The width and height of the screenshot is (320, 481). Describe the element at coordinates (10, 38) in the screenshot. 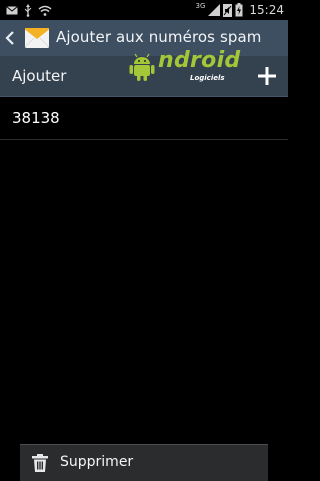

I see `chevron-left-icon` at that location.